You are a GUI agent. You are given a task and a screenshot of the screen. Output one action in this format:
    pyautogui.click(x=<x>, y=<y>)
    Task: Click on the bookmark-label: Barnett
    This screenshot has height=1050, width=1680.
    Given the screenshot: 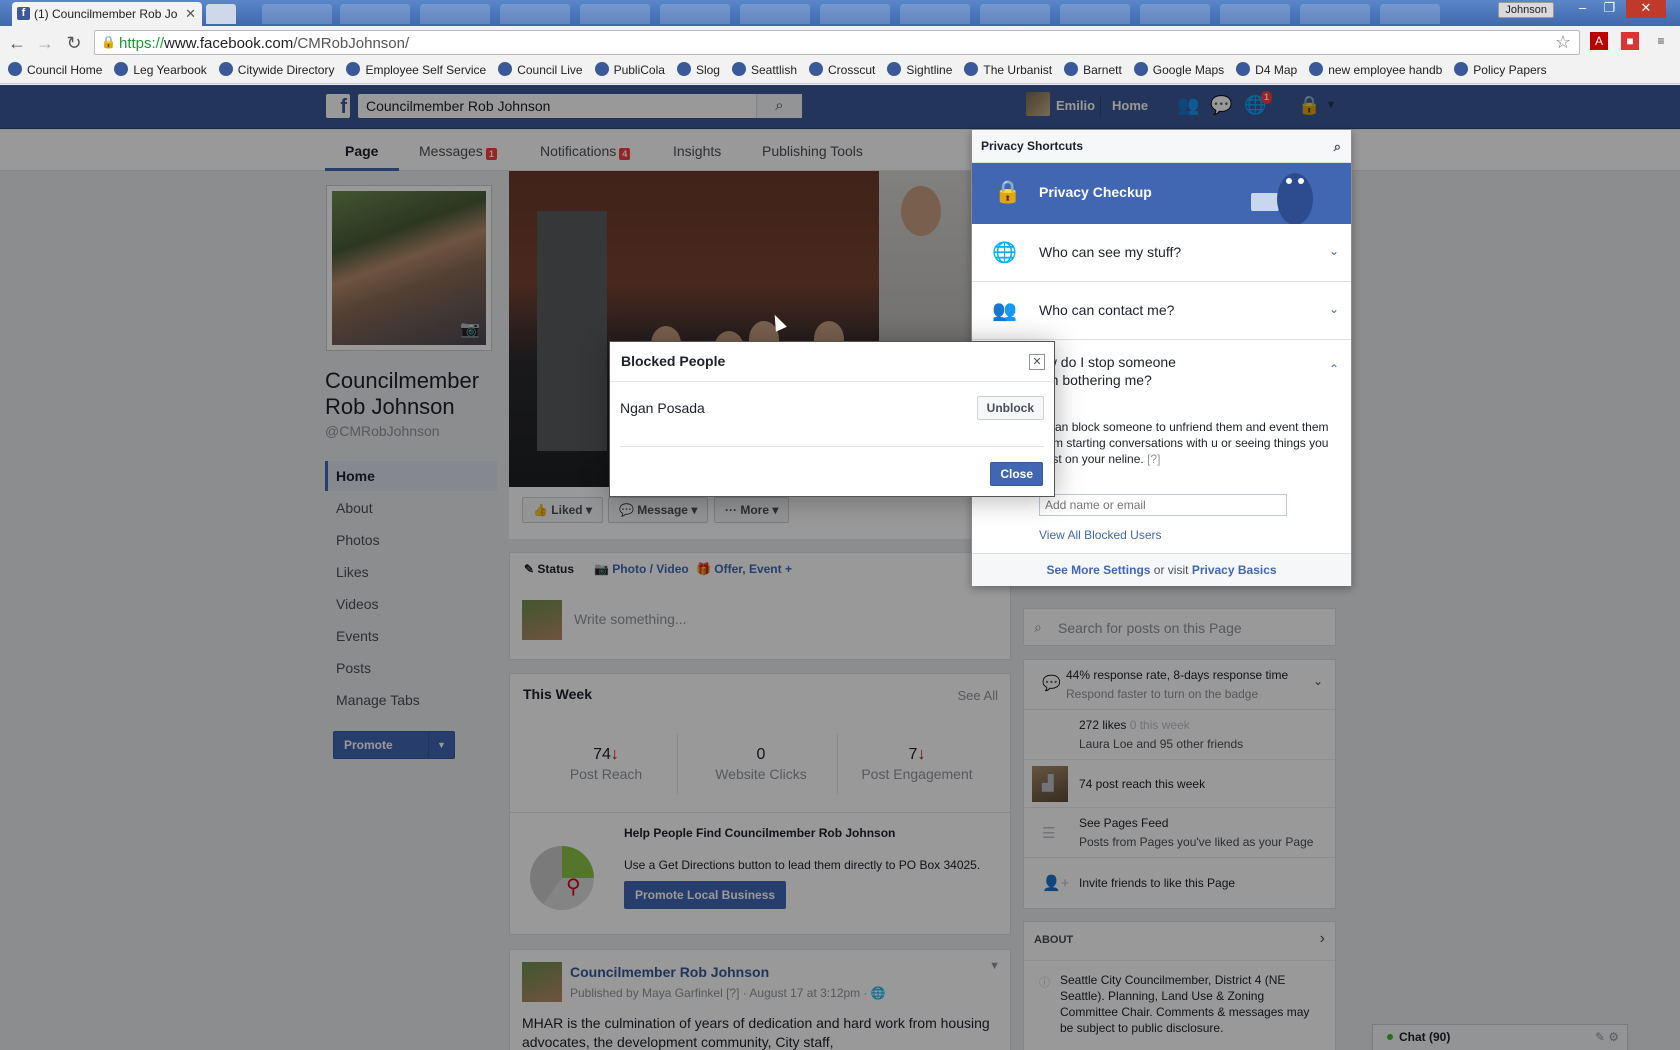 What is the action you would take?
    pyautogui.click(x=1102, y=70)
    